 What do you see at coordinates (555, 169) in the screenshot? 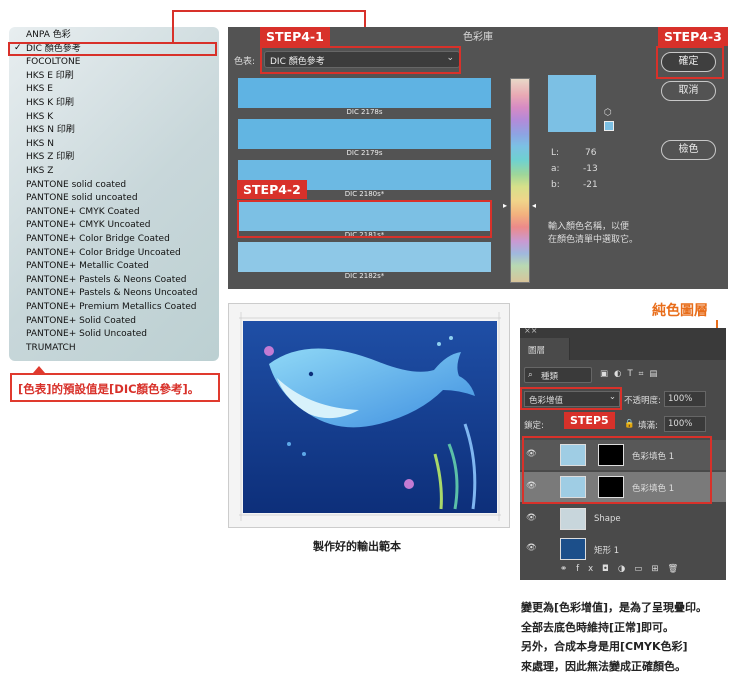
I see `lab-a-label: a:` at bounding box center [555, 169].